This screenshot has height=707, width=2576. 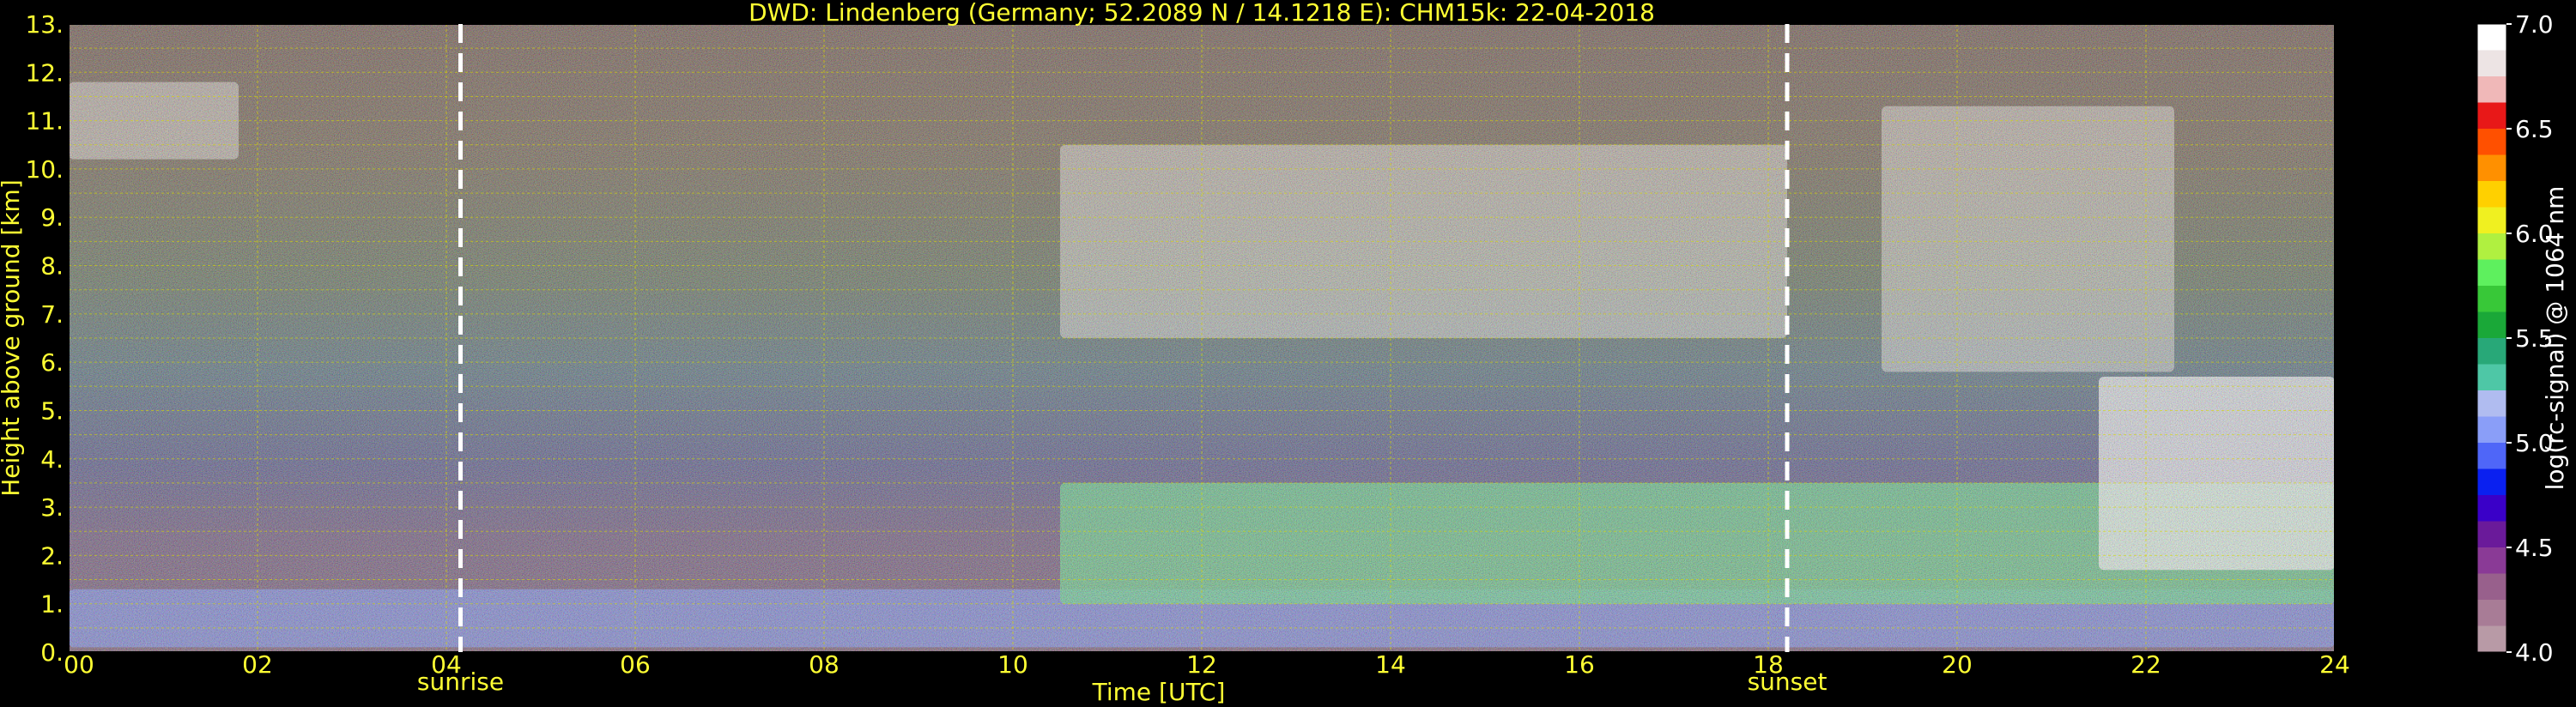 What do you see at coordinates (2334, 664) in the screenshot?
I see `x-tick-label: 24` at bounding box center [2334, 664].